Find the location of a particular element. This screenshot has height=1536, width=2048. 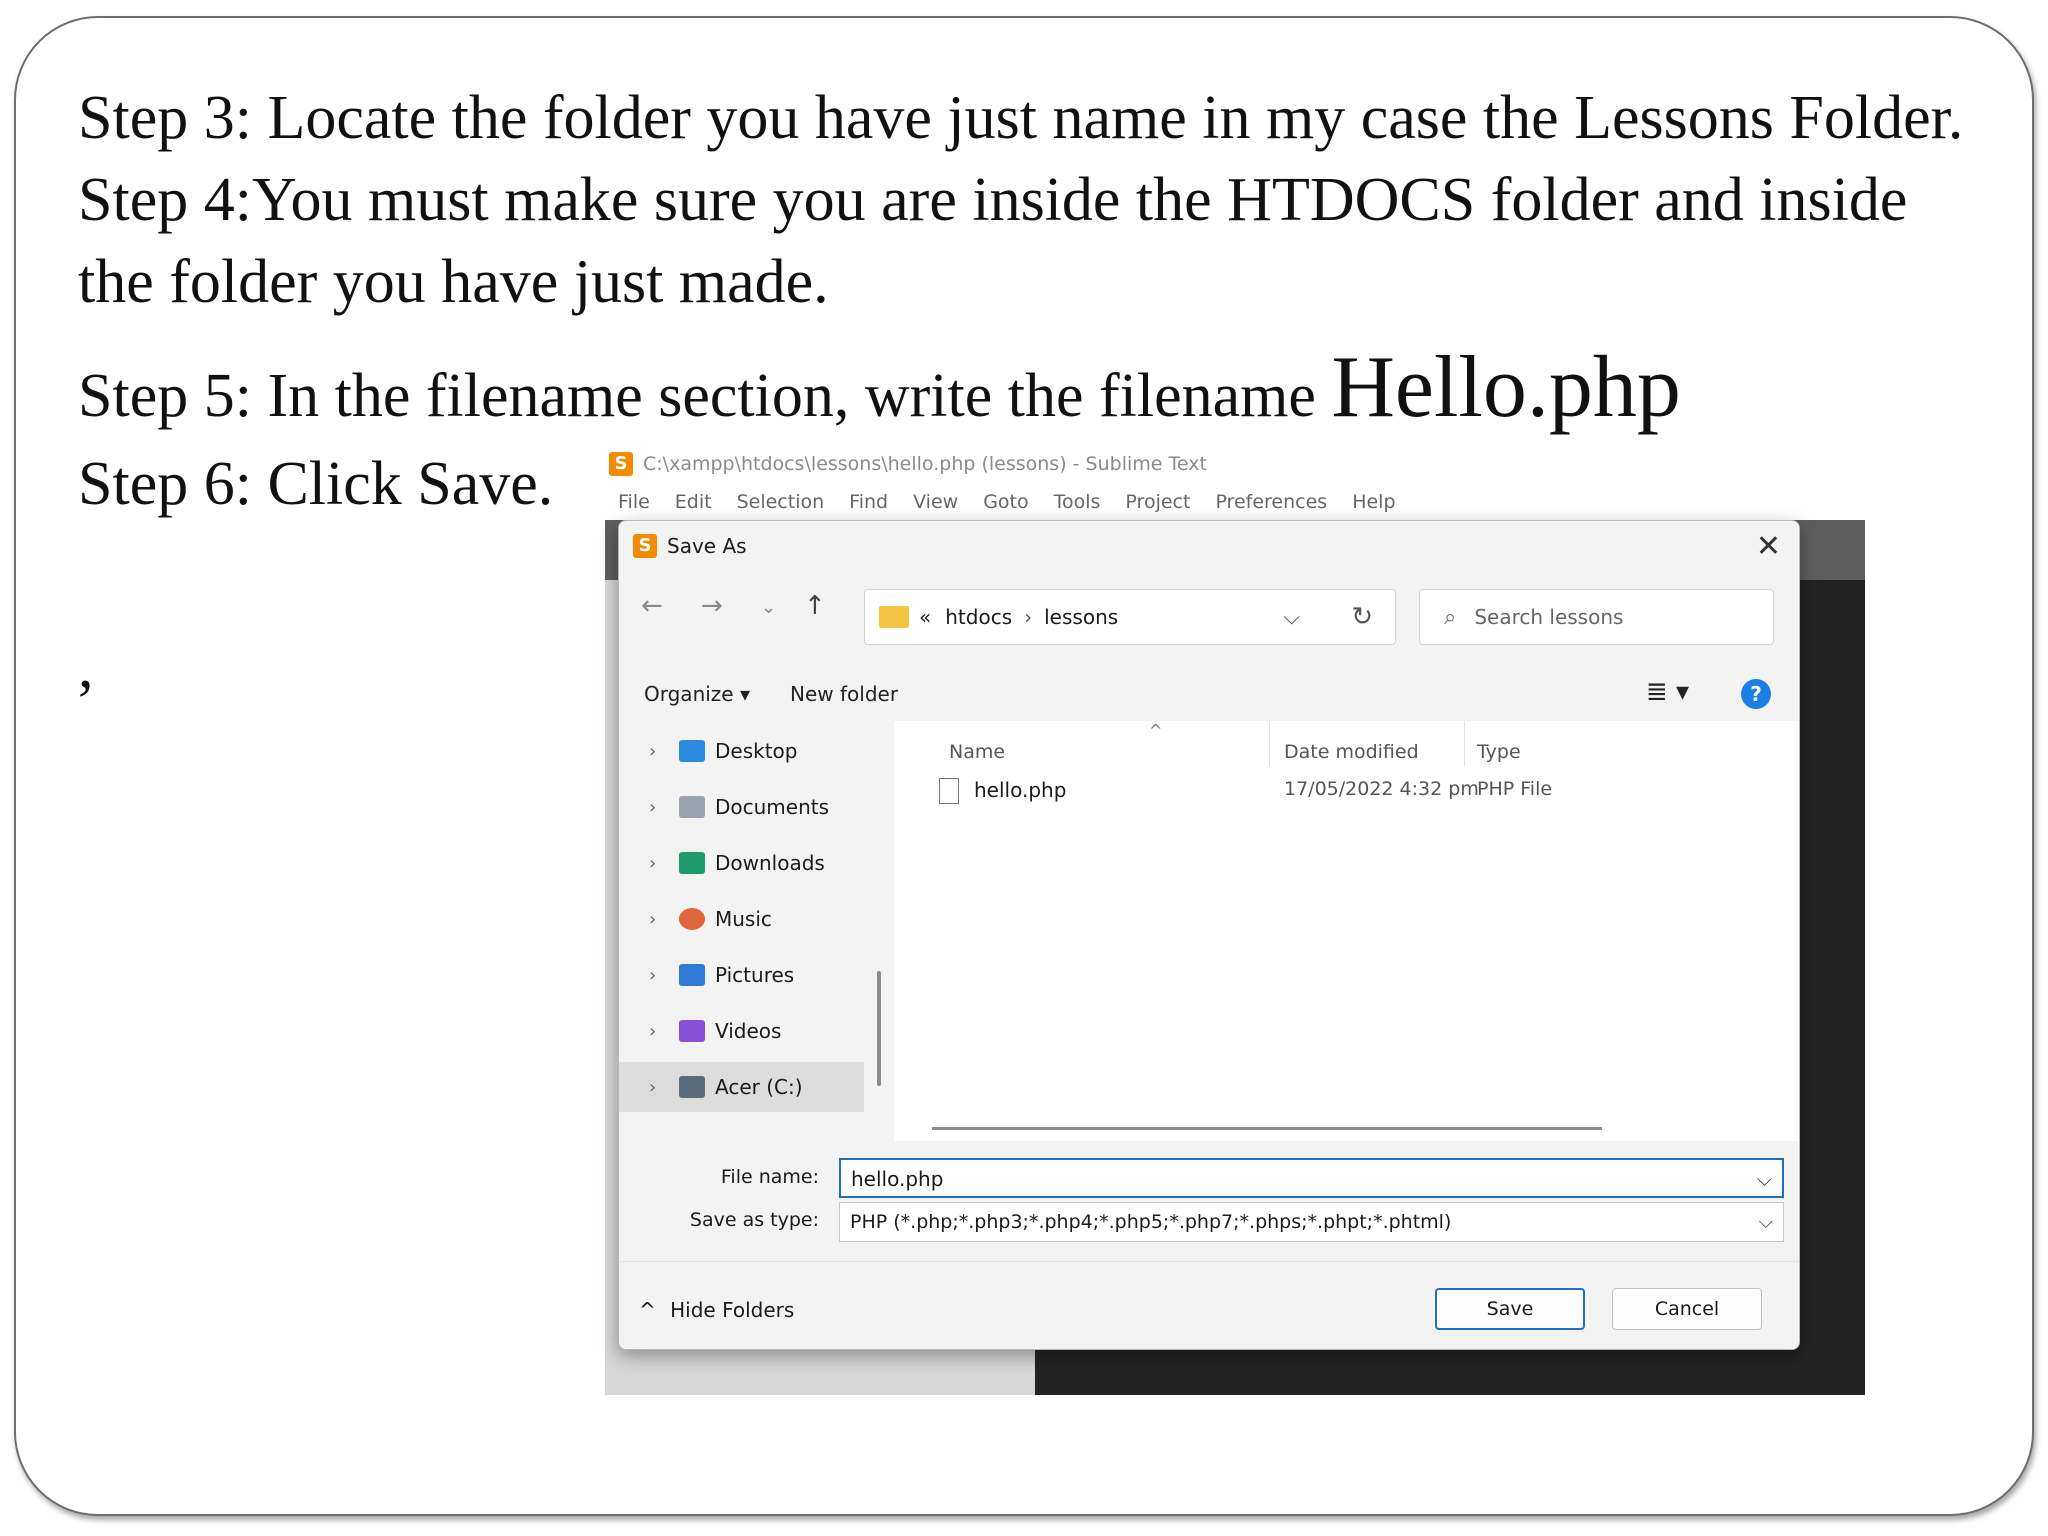

nav-item-music: › Music is located at coordinates (741, 919).